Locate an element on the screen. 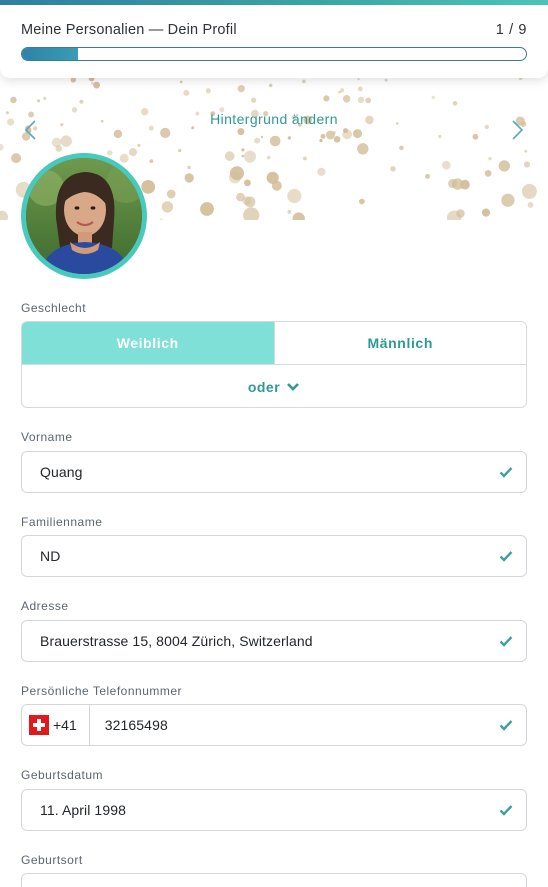  birthdate-field: 11. April 1998 is located at coordinates (274, 810).